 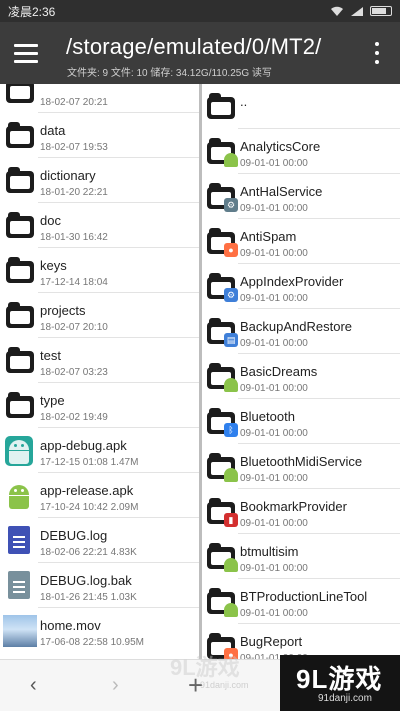 I want to click on folder-icon: ●, so click(x=222, y=242).